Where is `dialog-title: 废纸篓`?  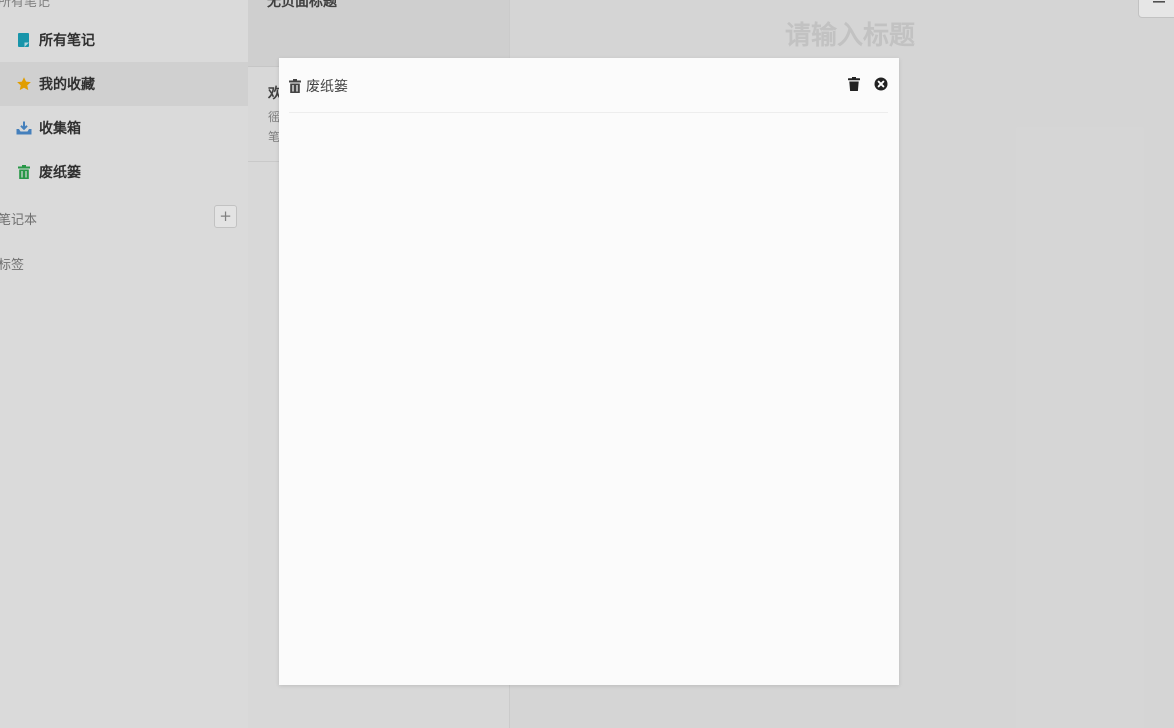 dialog-title: 废纸篓 is located at coordinates (318, 86).